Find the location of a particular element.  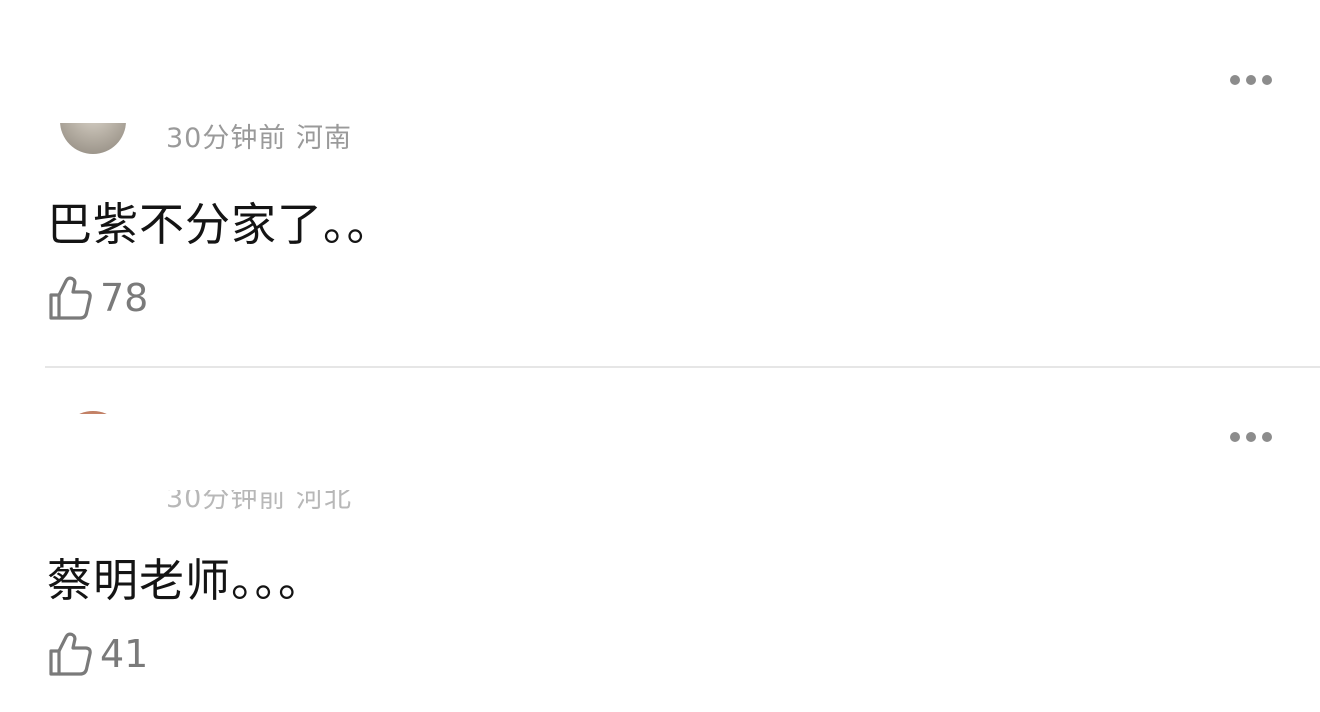

like-button: 78 is located at coordinates (97, 298).